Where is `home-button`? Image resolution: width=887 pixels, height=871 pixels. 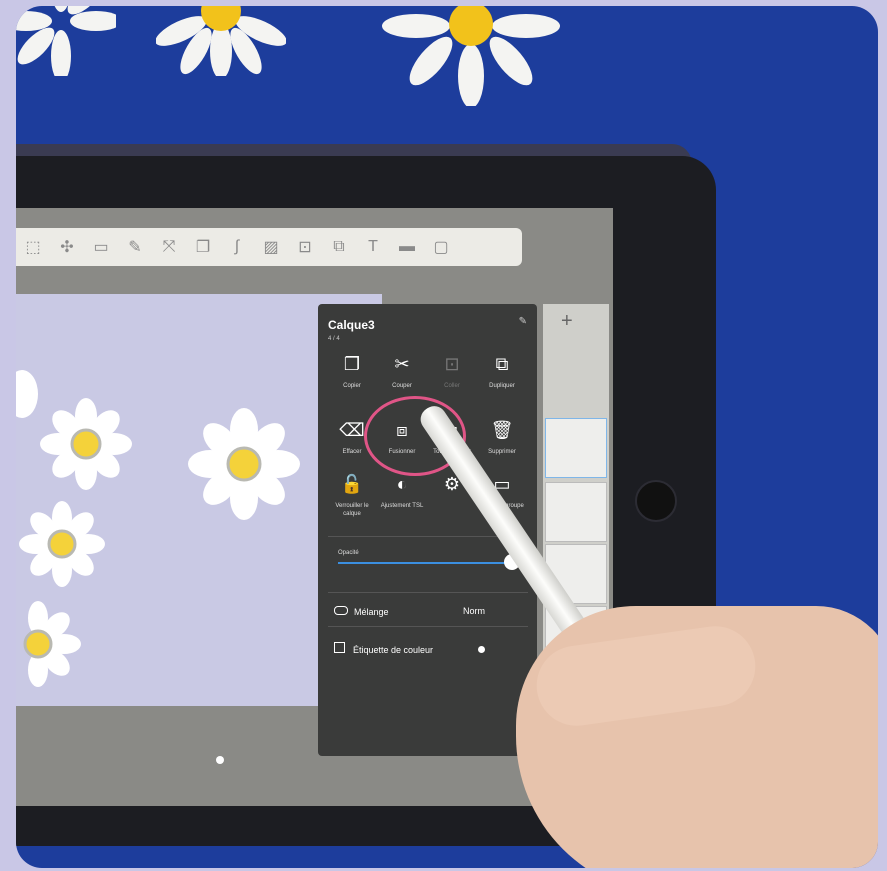 home-button is located at coordinates (656, 501).